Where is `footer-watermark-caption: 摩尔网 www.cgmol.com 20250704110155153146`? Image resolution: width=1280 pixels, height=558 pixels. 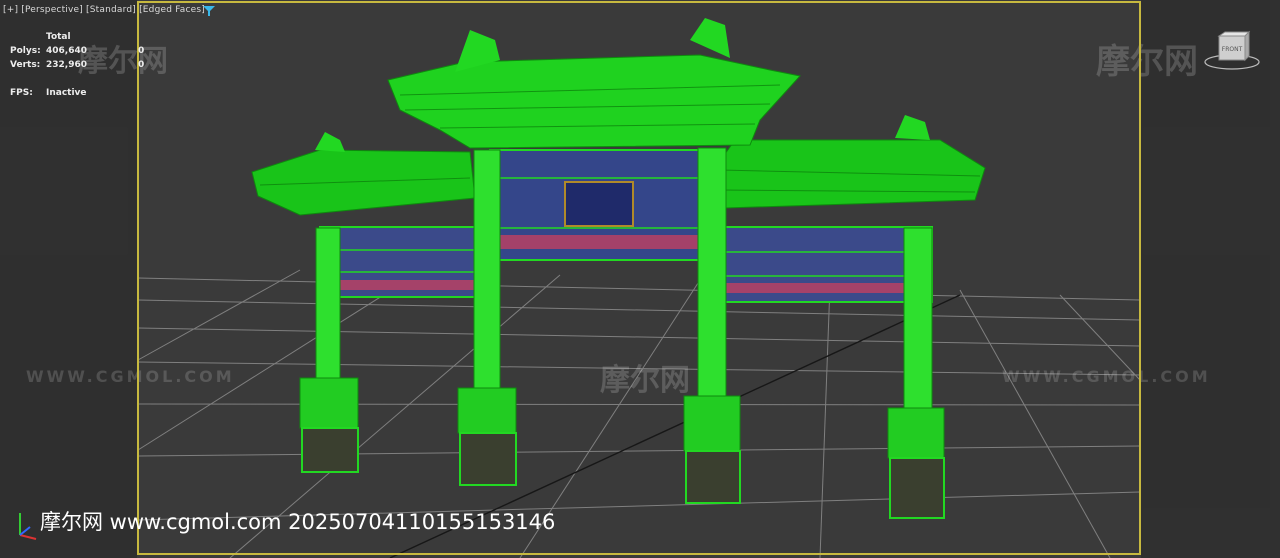
footer-watermark-caption: 摩尔网 www.cgmol.com 20250704110155153146 is located at coordinates (298, 522).